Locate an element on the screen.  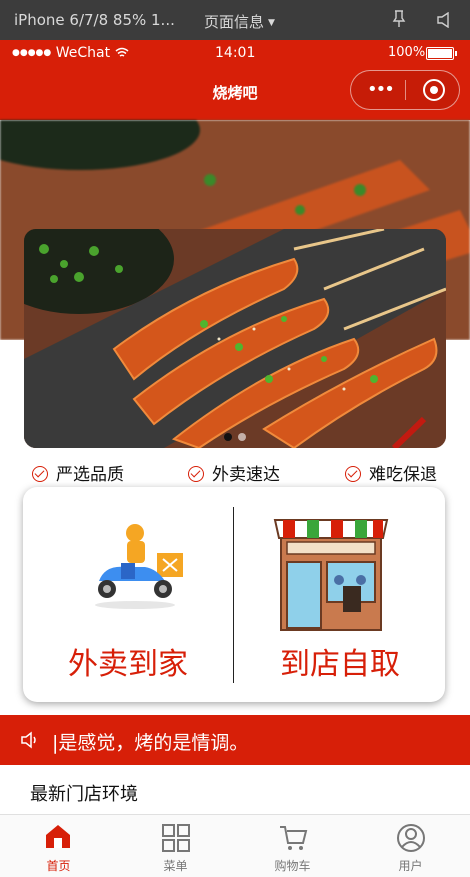
storefront-icon is located at coordinates (331, 575).